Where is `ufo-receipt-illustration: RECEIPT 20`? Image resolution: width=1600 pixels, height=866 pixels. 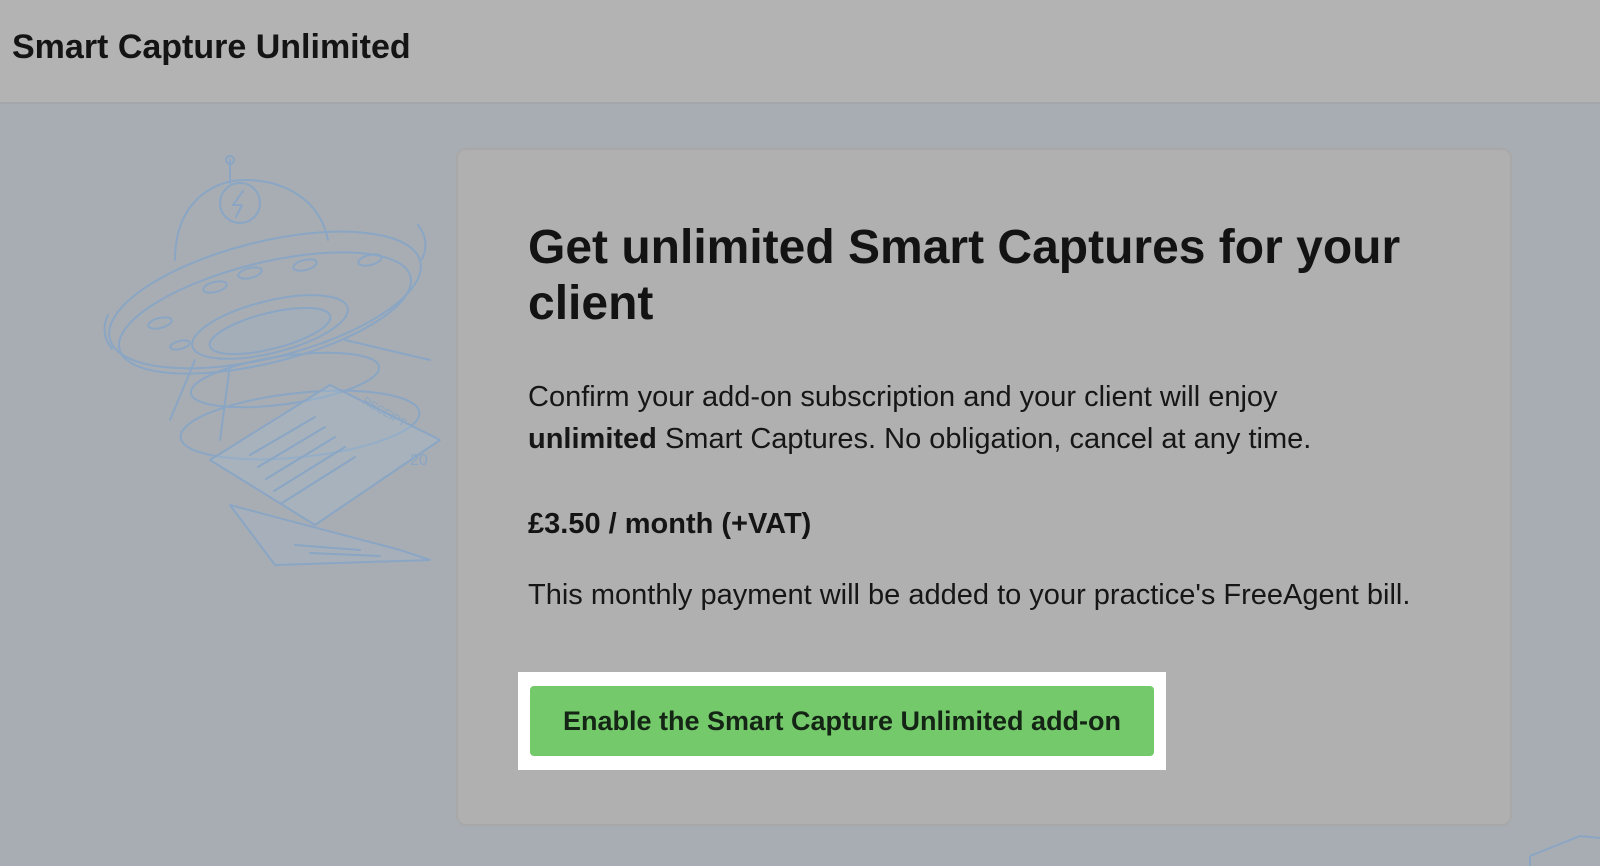
ufo-receipt-illustration: RECEIPT 20 is located at coordinates (275, 370).